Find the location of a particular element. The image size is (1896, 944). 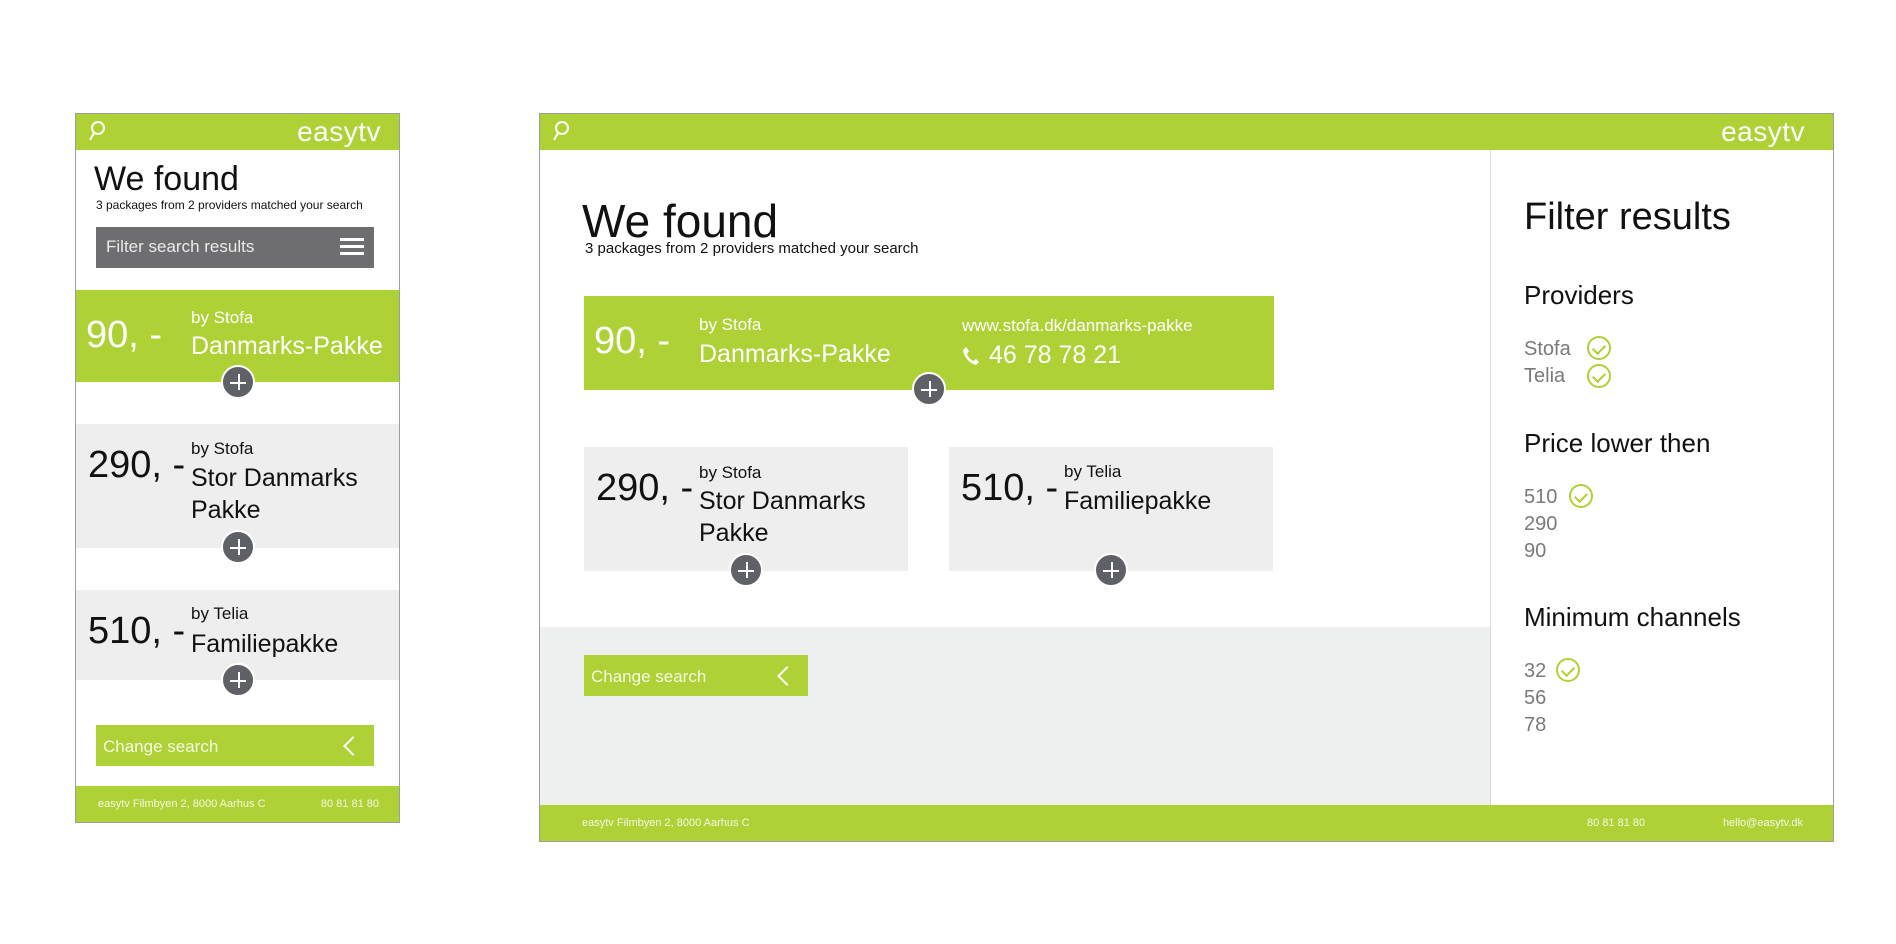

footer-email: hello@easytv.dk is located at coordinates (1763, 823).